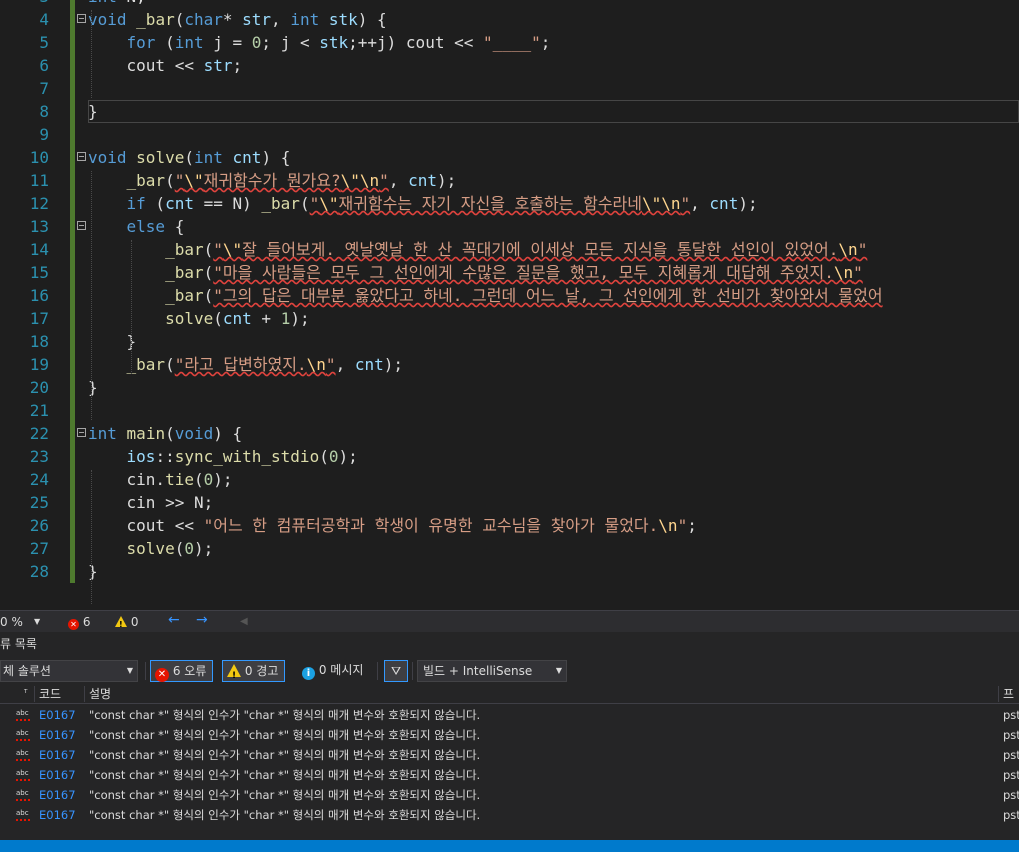 The image size is (1019, 852). I want to click on navigate-forward-icon: →, so click(202, 620).